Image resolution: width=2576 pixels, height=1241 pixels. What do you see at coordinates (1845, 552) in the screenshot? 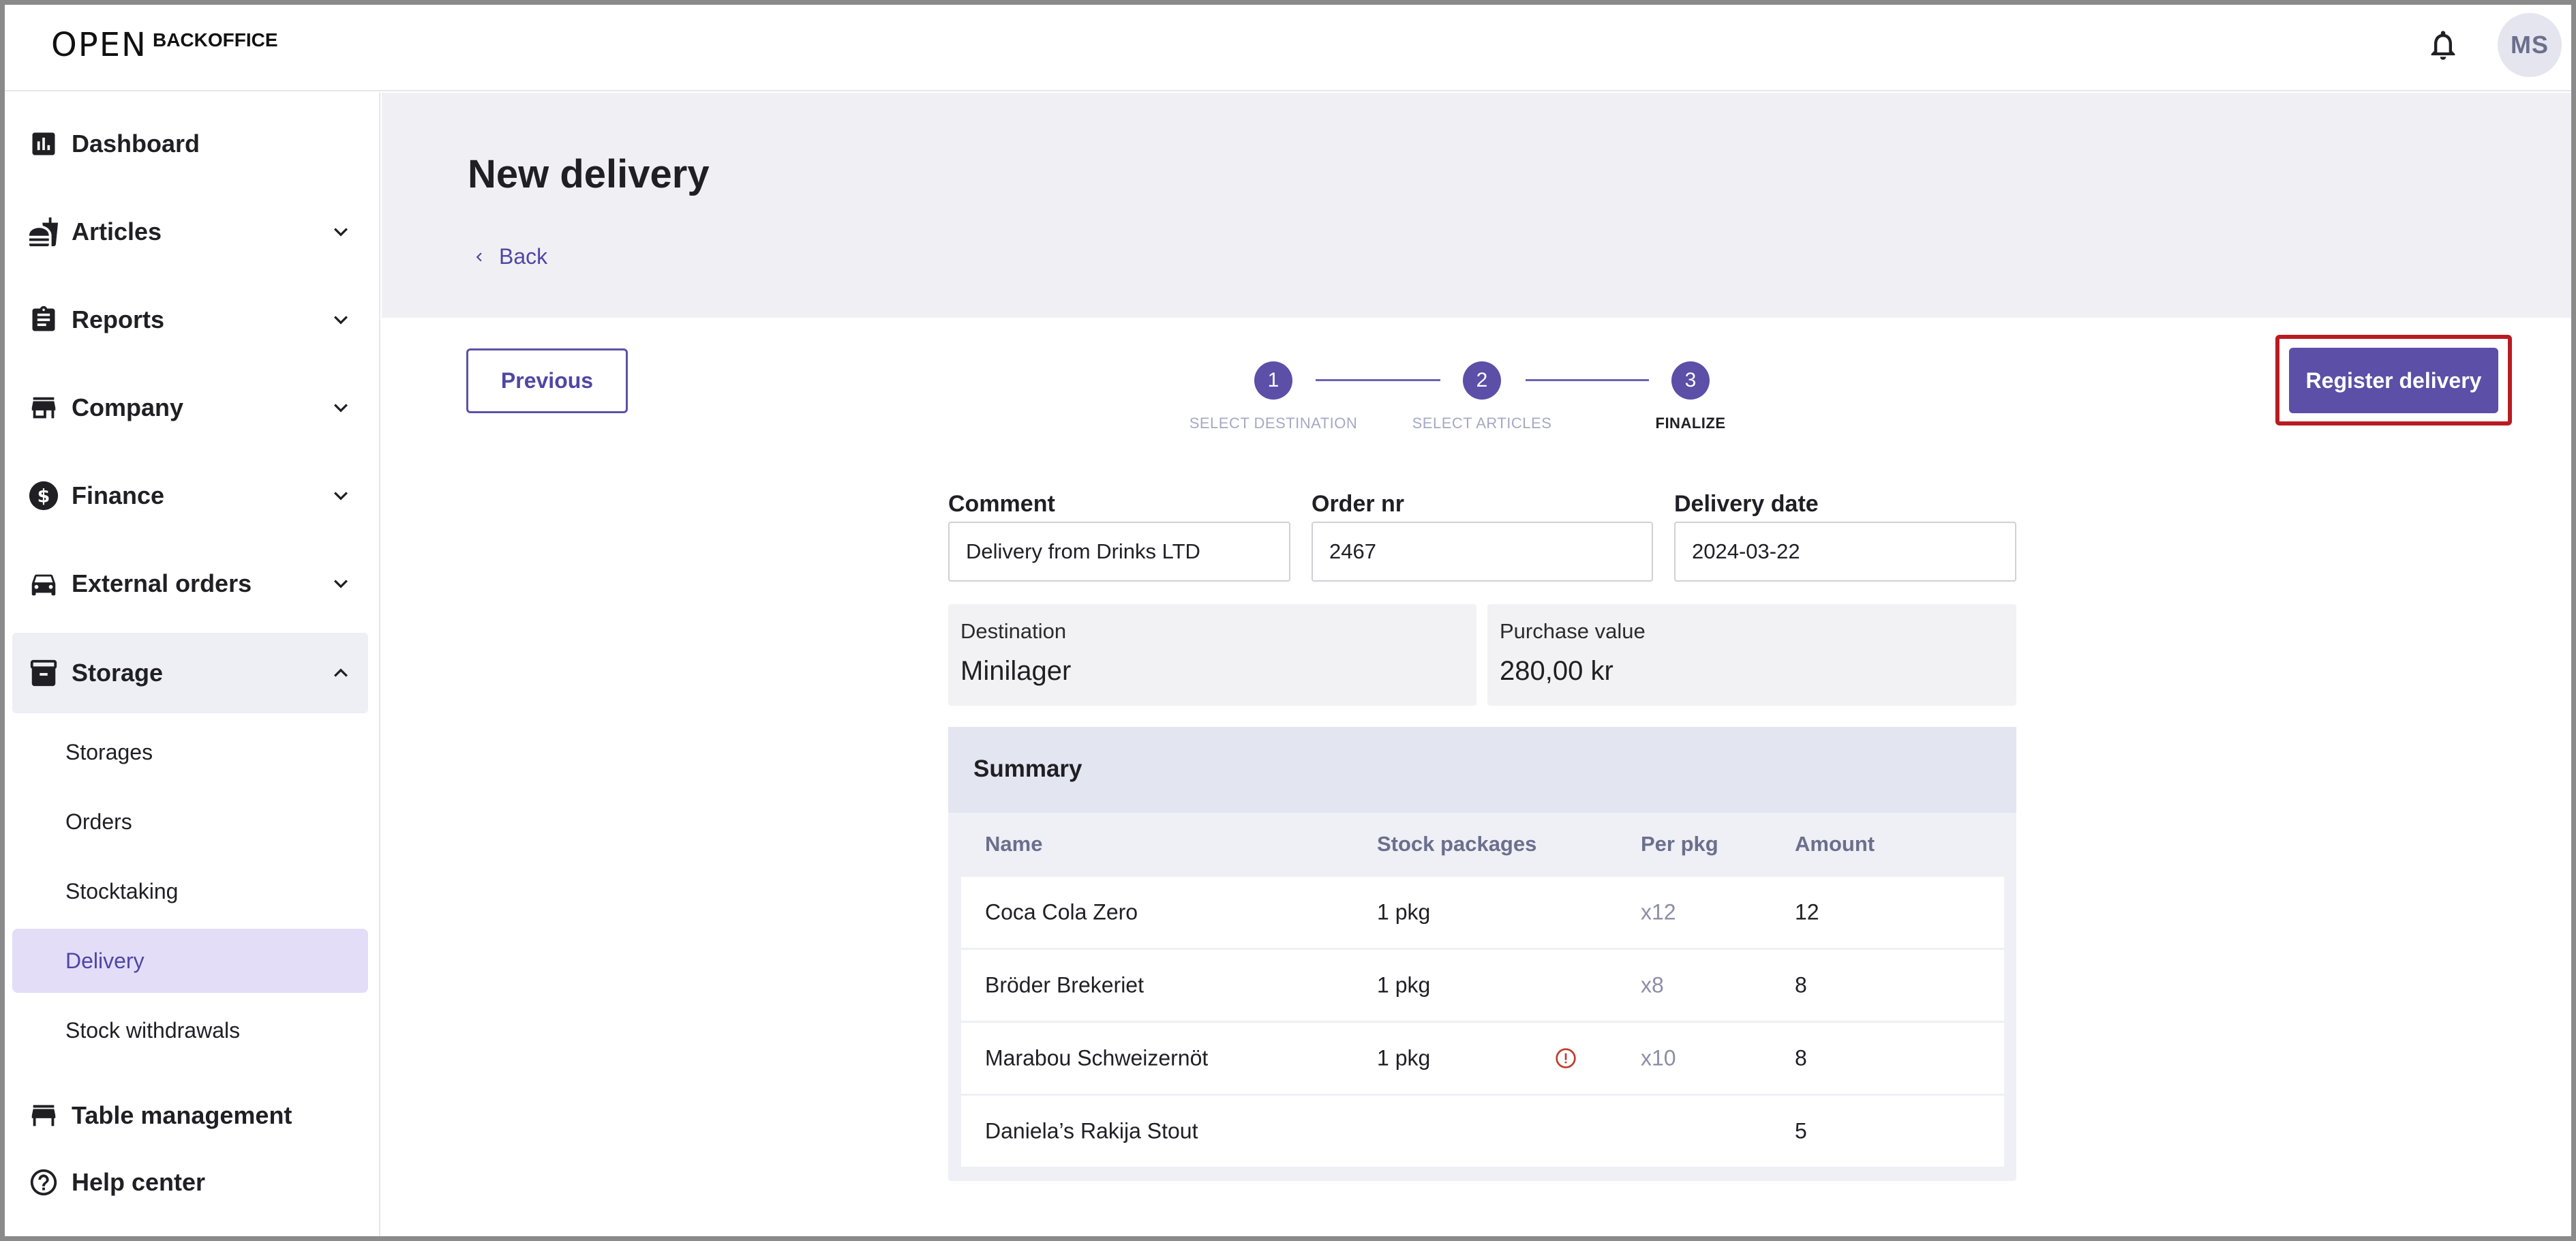
I see `delivery-date-field` at bounding box center [1845, 552].